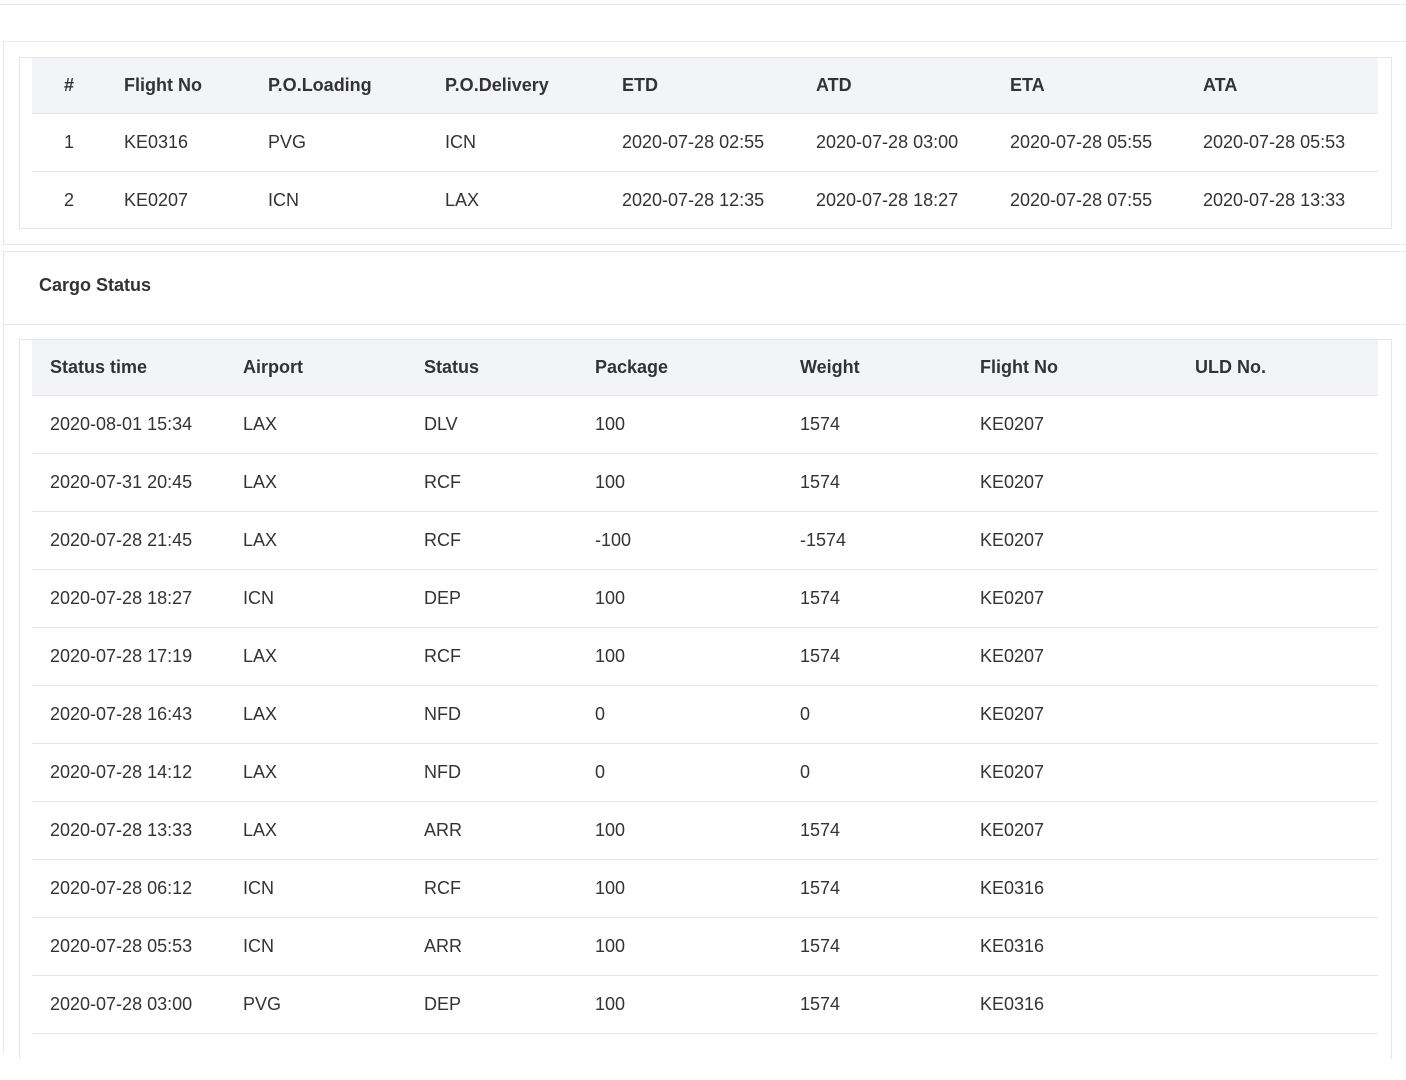 The height and width of the screenshot is (1080, 1406). I want to click on table-row: 2020-07-28 03:00 PVG DEP 100 1574 KE0316, so click(705, 1004).